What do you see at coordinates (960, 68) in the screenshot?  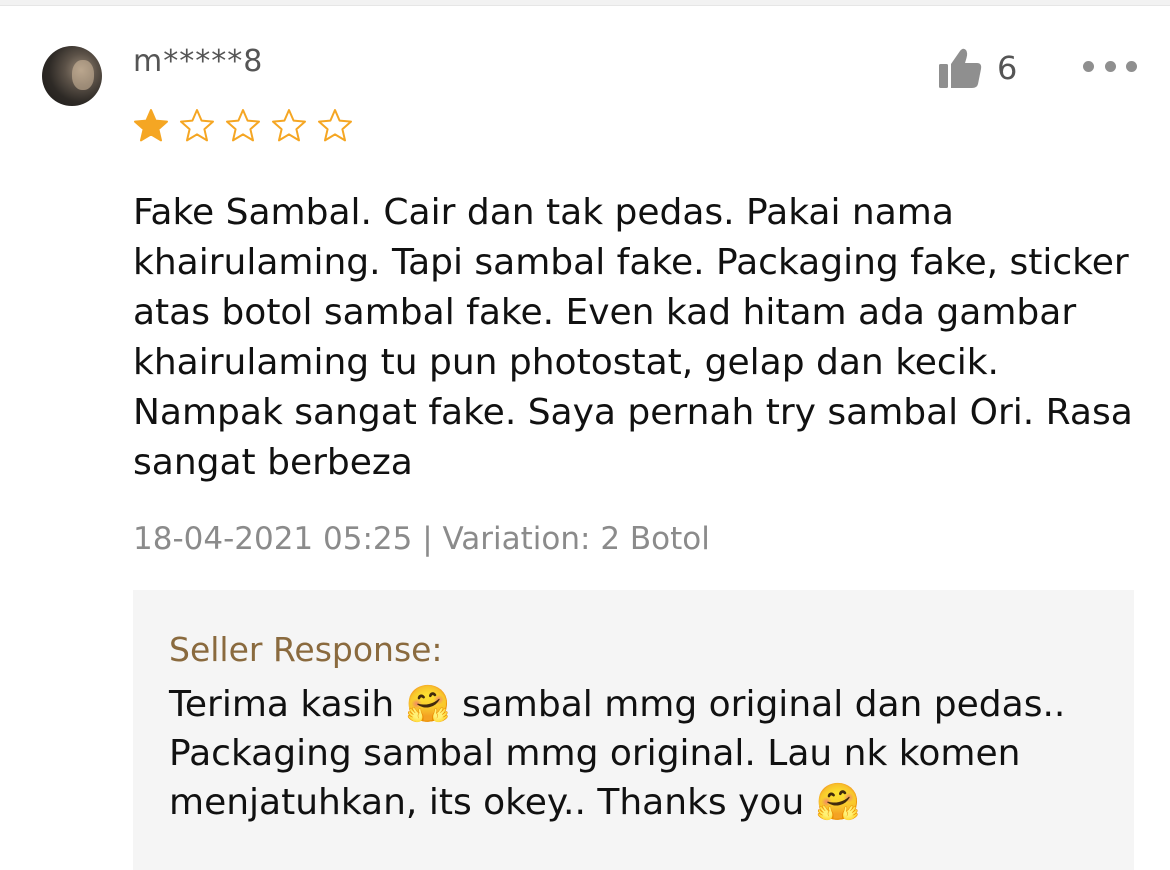 I see `thumbs-up-icon` at bounding box center [960, 68].